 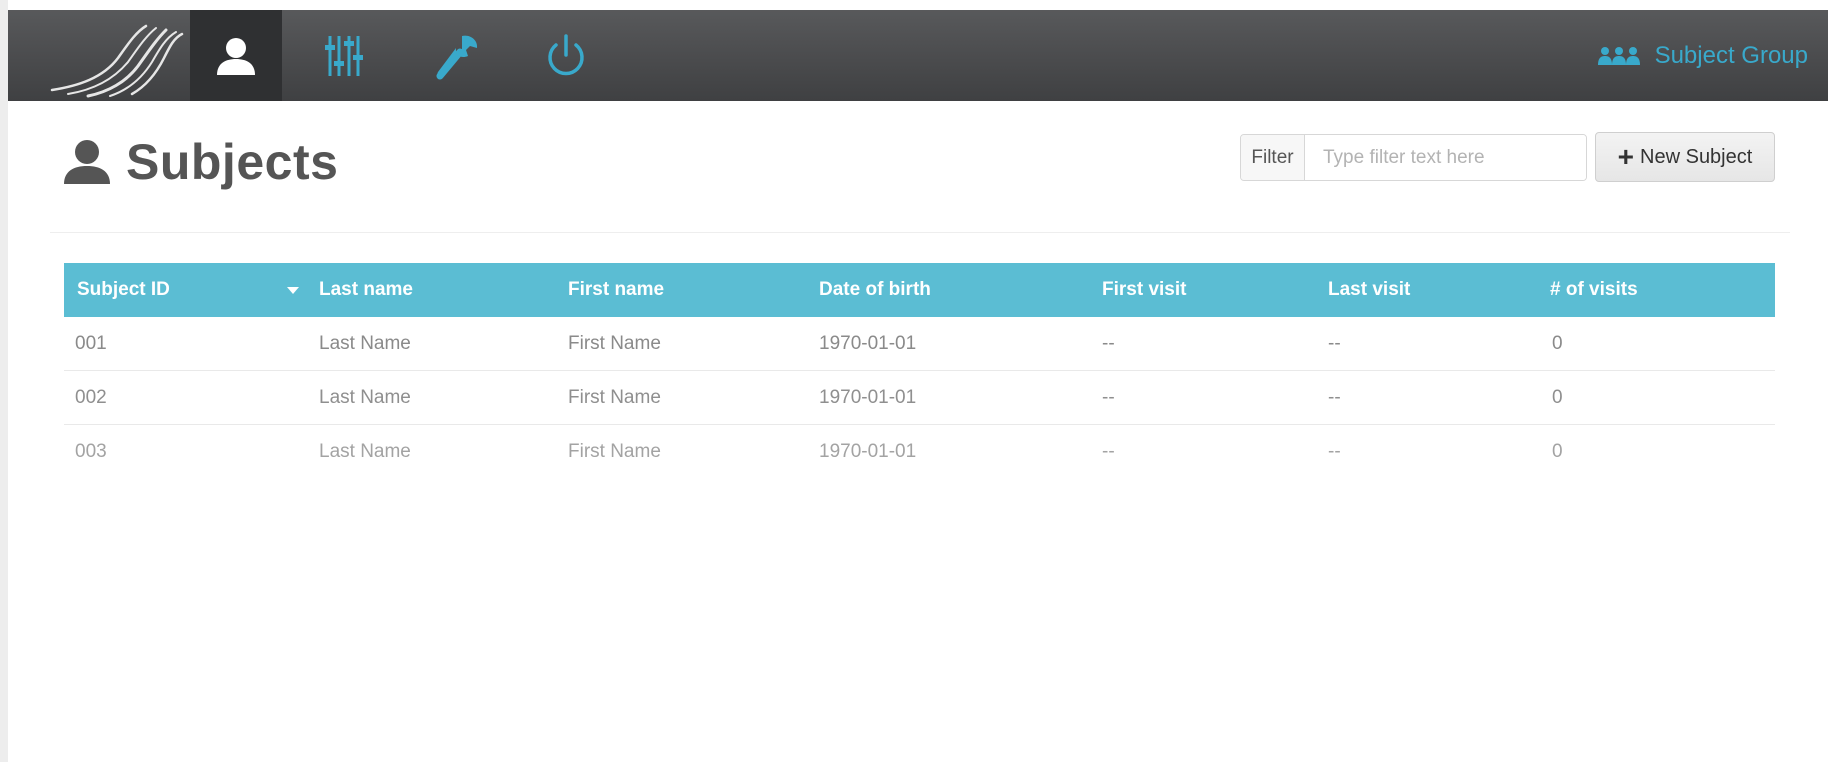 What do you see at coordinates (197, 290) in the screenshot?
I see `column-header-subject-id: Subject ID` at bounding box center [197, 290].